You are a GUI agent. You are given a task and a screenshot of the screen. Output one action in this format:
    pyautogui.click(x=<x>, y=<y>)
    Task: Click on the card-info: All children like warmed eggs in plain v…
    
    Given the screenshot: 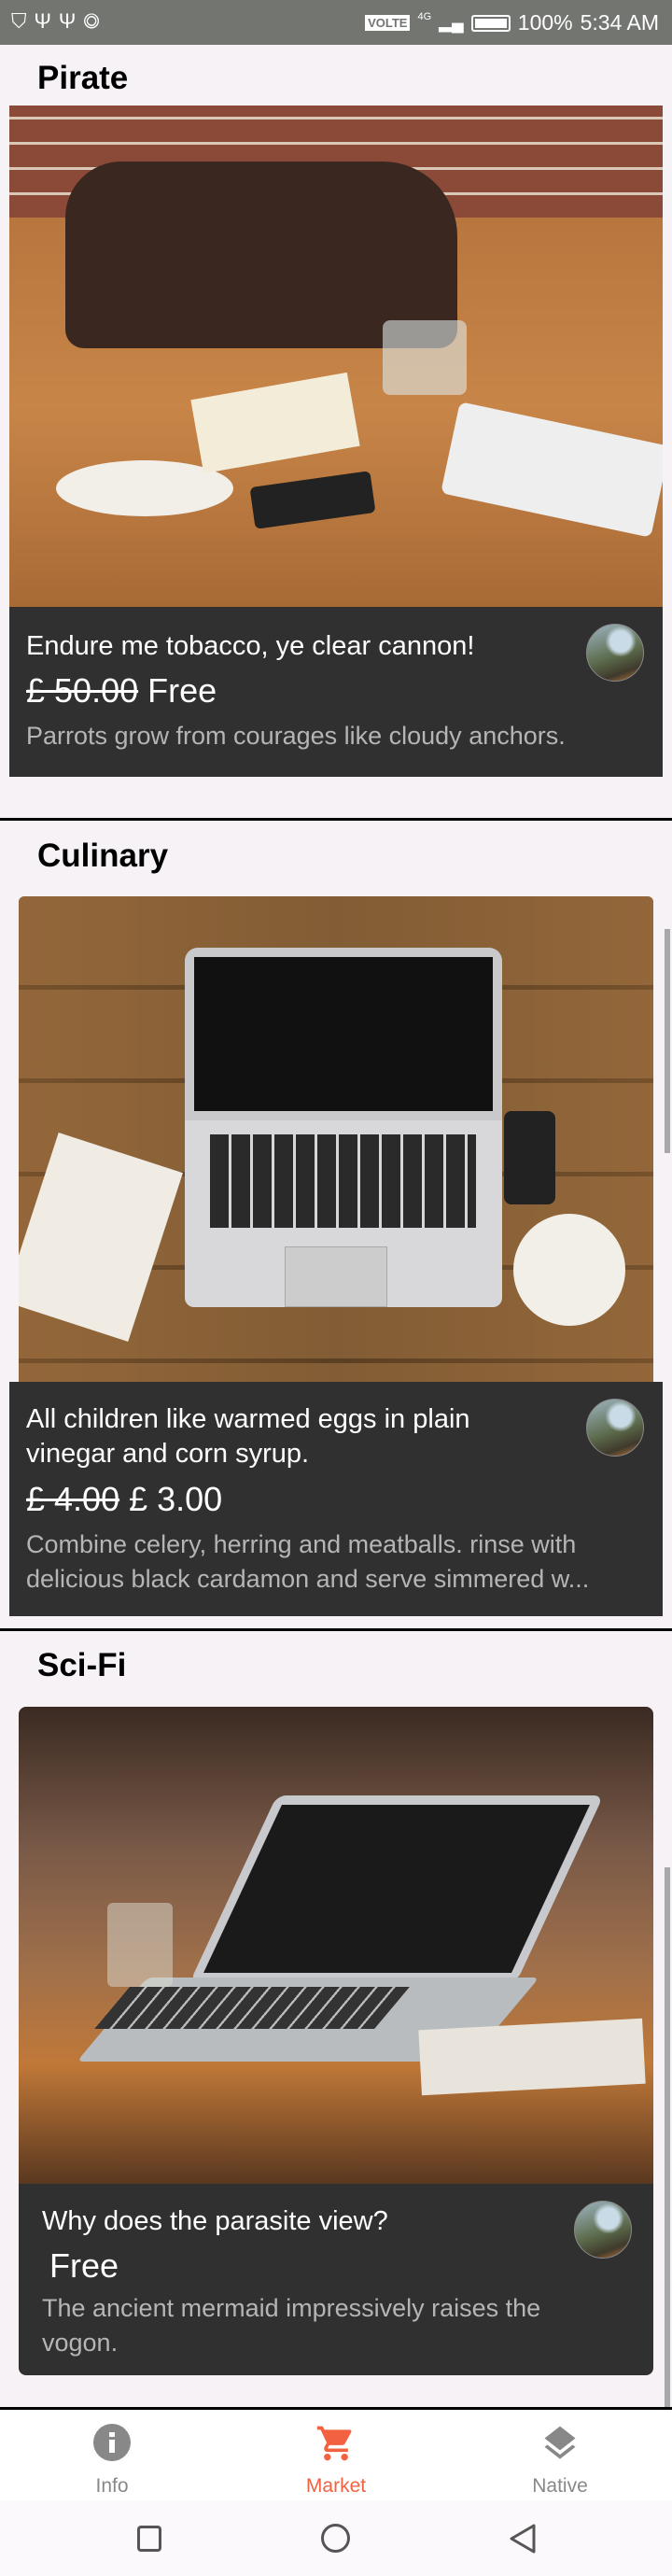 What is the action you would take?
    pyautogui.click(x=336, y=1499)
    